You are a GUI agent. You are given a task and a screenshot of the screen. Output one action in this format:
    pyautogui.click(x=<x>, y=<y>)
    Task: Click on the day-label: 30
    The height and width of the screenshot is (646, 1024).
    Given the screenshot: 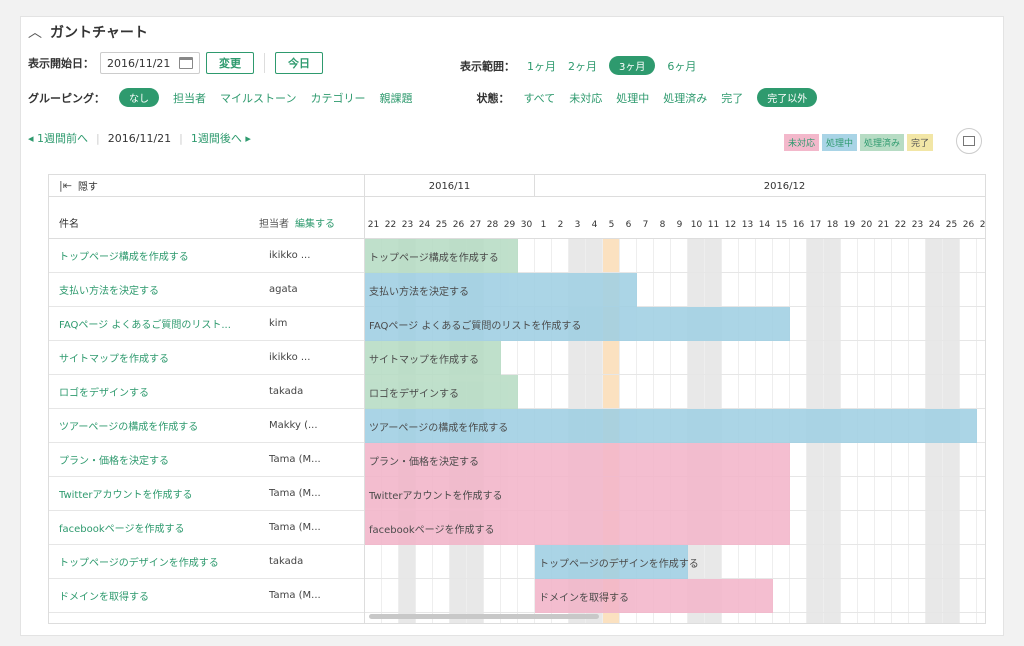 What is the action you would take?
    pyautogui.click(x=526, y=225)
    